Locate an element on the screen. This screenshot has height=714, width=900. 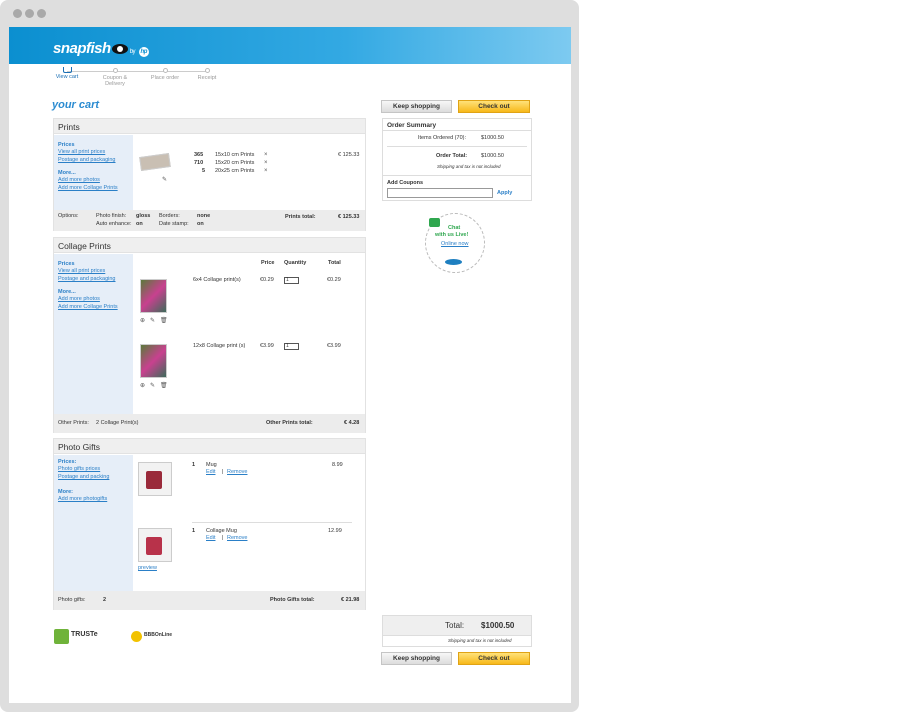
bbb-logo-icon is located at coordinates (136, 636).